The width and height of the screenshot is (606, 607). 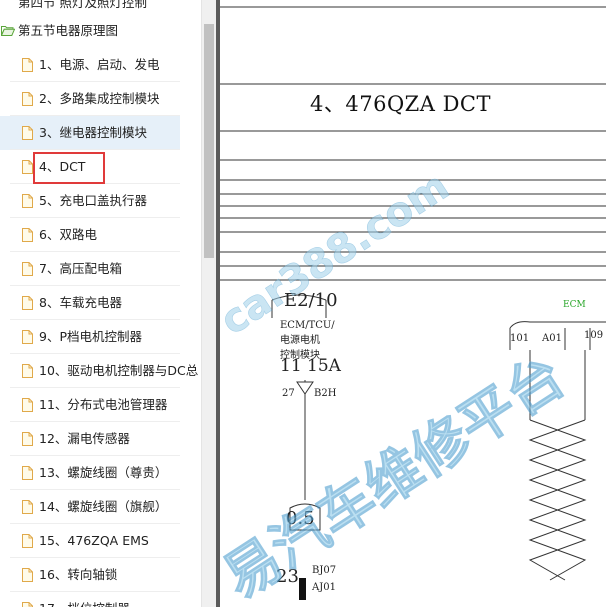 I want to click on pin-a01-label: A01, so click(x=552, y=338).